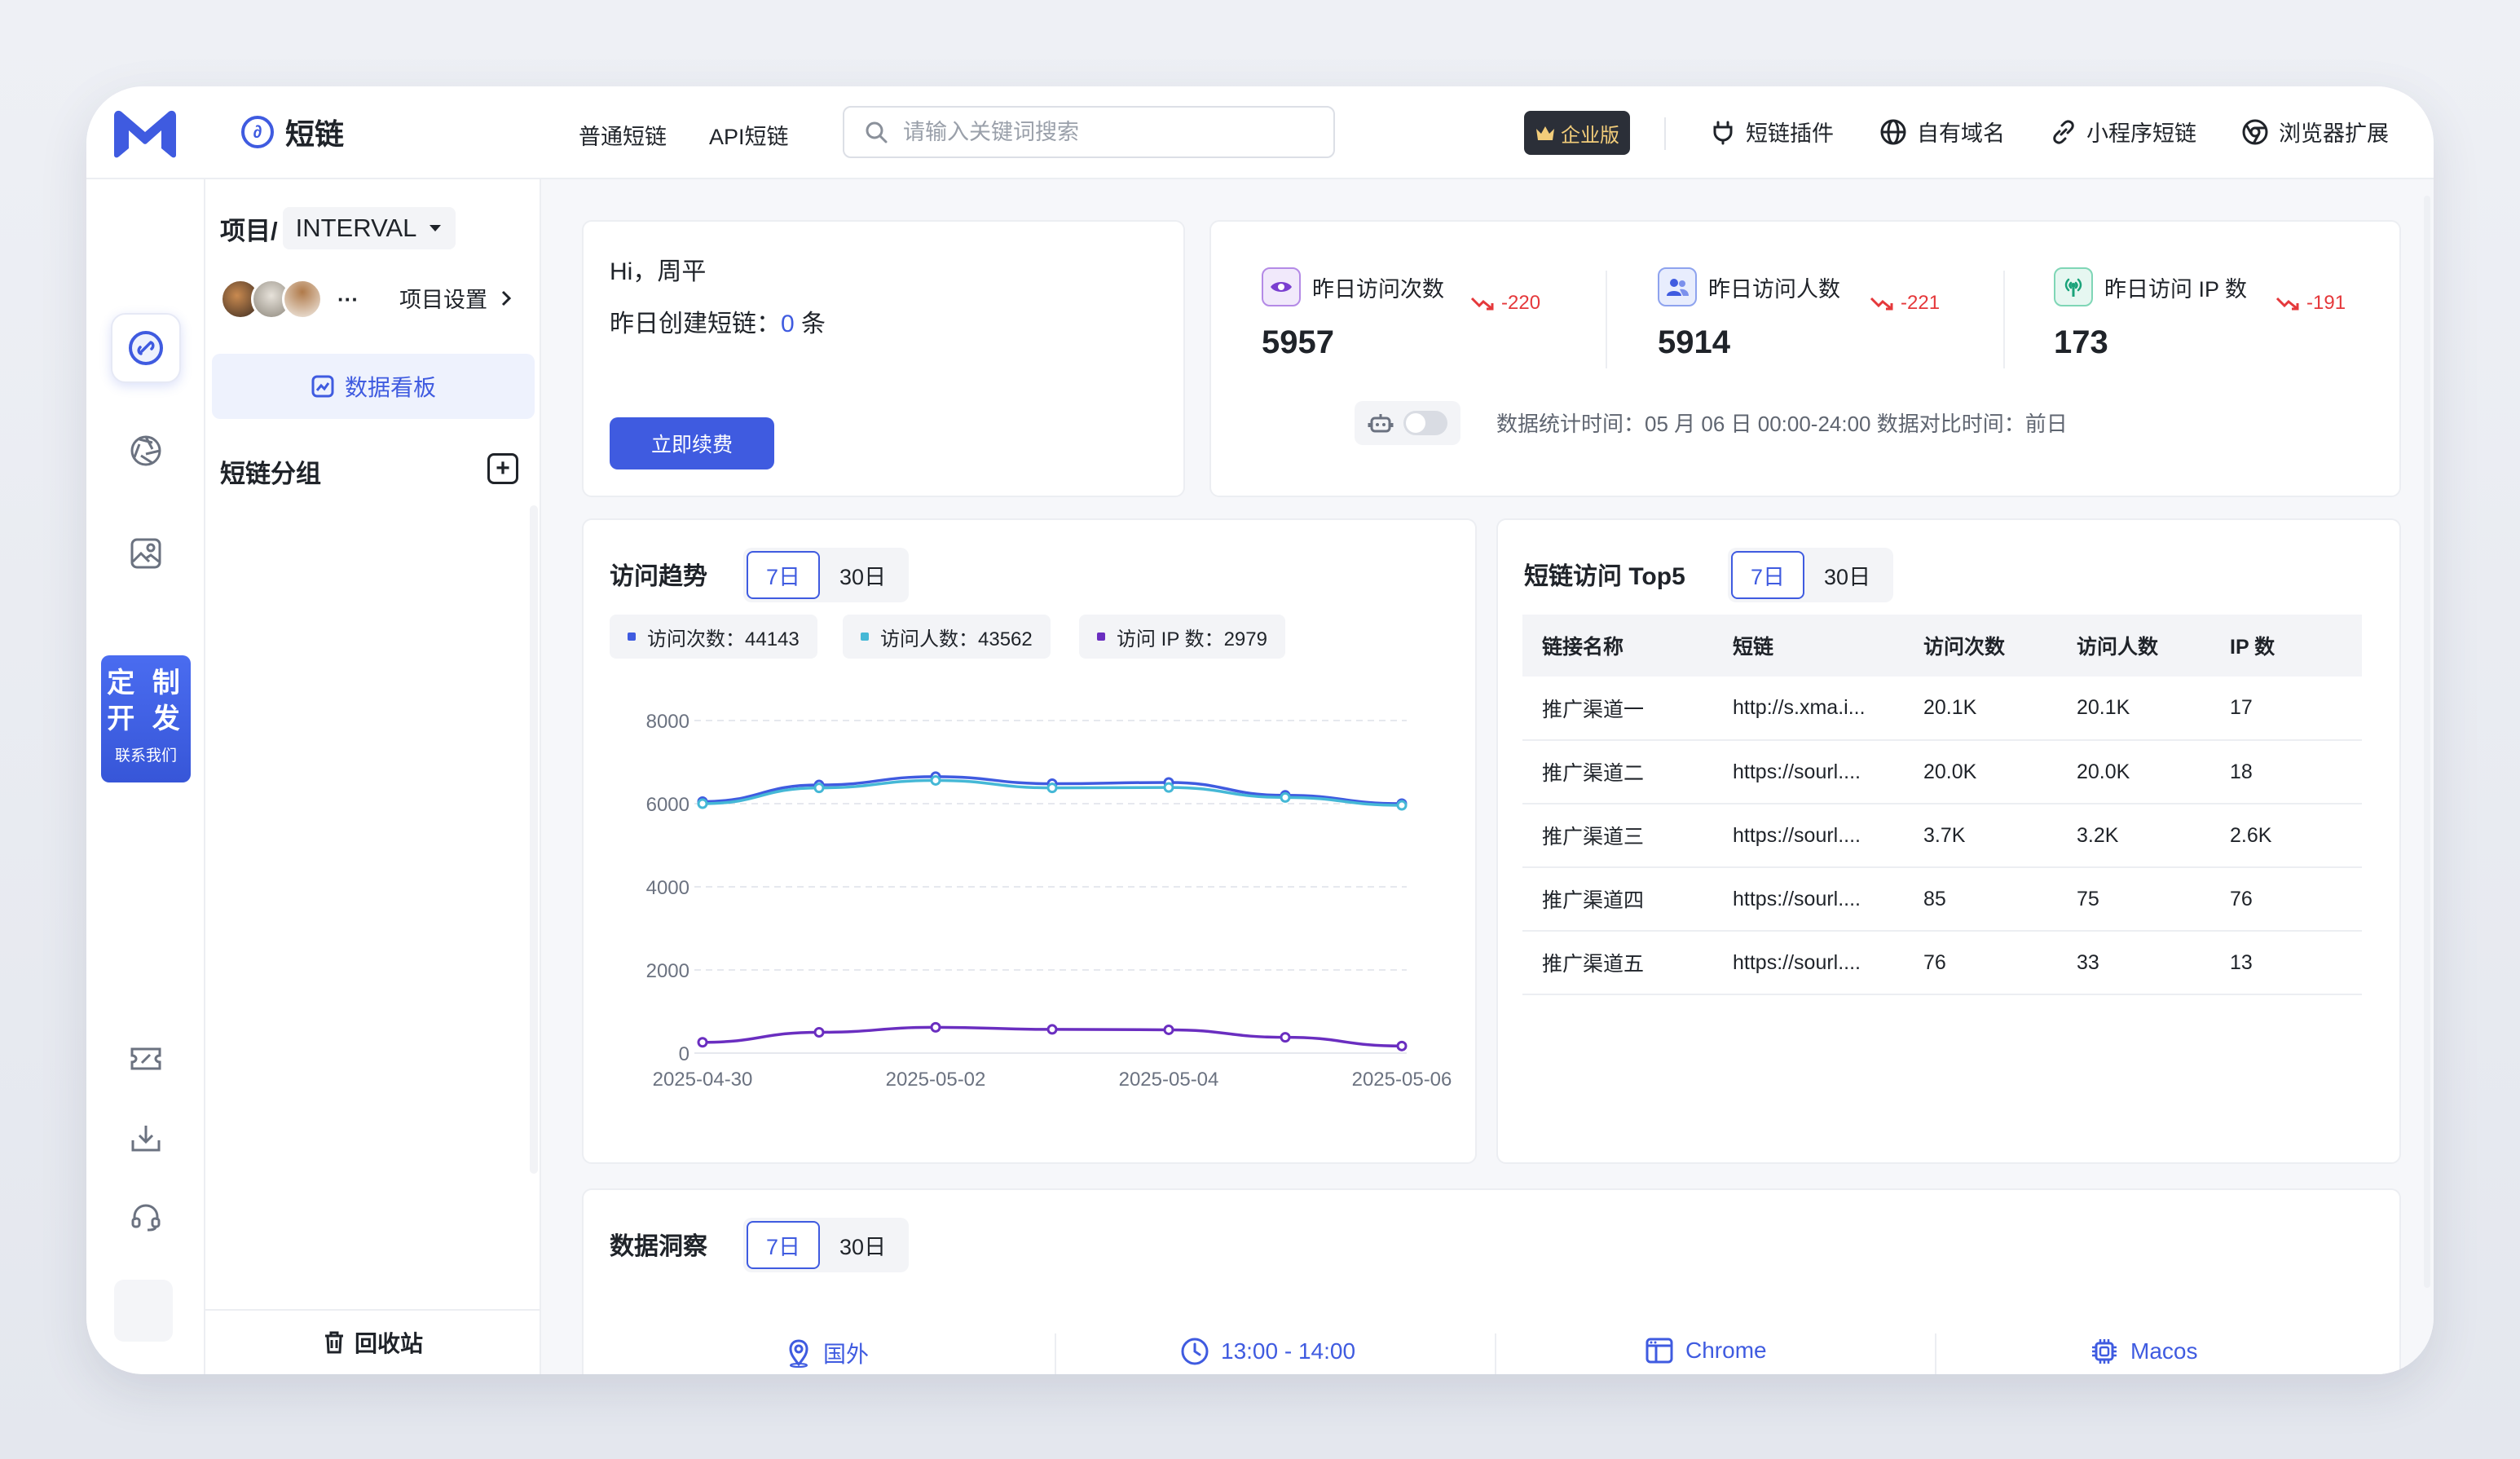  I want to click on project-name: INTERVAL, so click(356, 228).